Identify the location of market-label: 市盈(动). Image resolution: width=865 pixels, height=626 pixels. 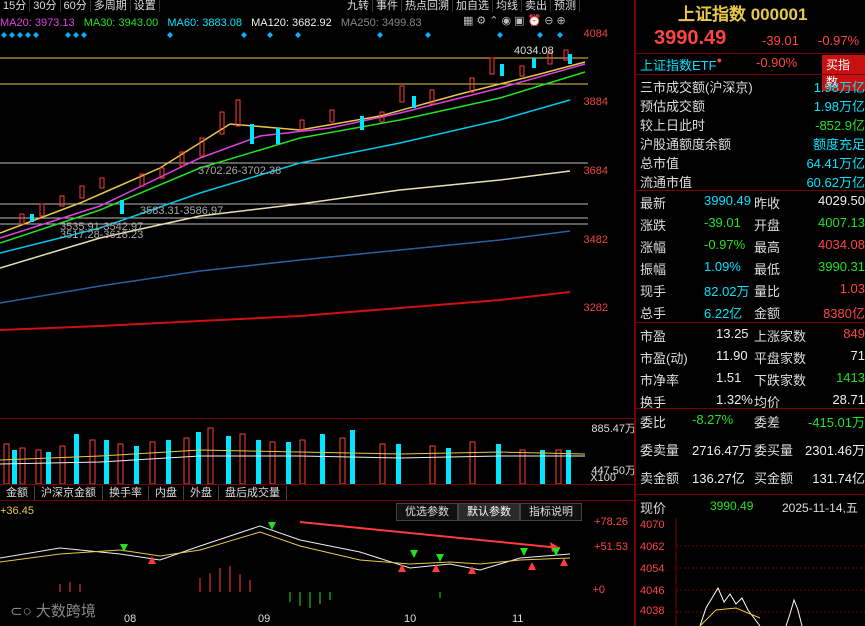
(664, 358).